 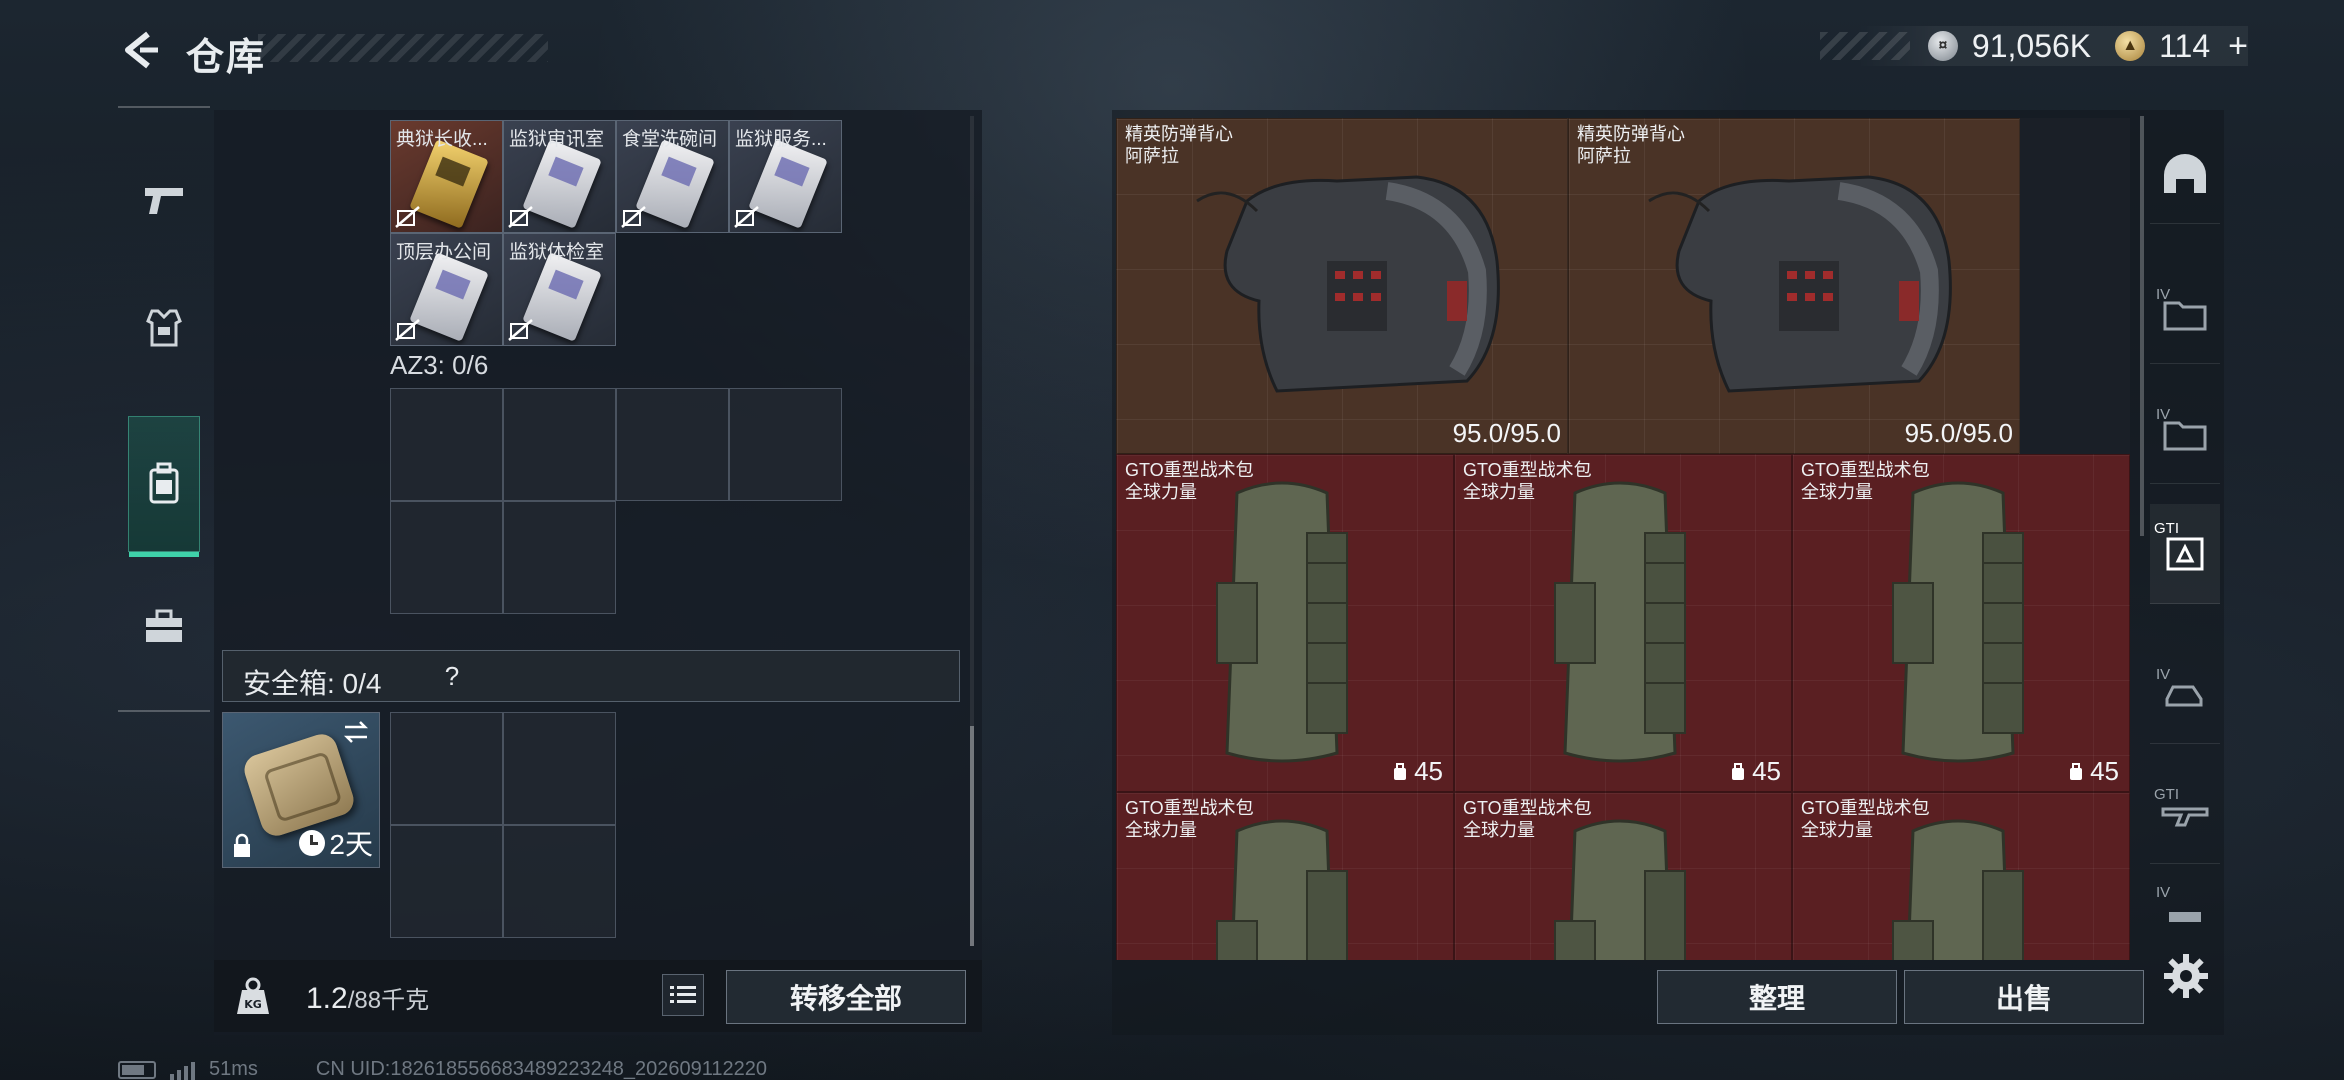 I want to click on keycard-label: 食堂洗碗间, so click(x=670, y=139).